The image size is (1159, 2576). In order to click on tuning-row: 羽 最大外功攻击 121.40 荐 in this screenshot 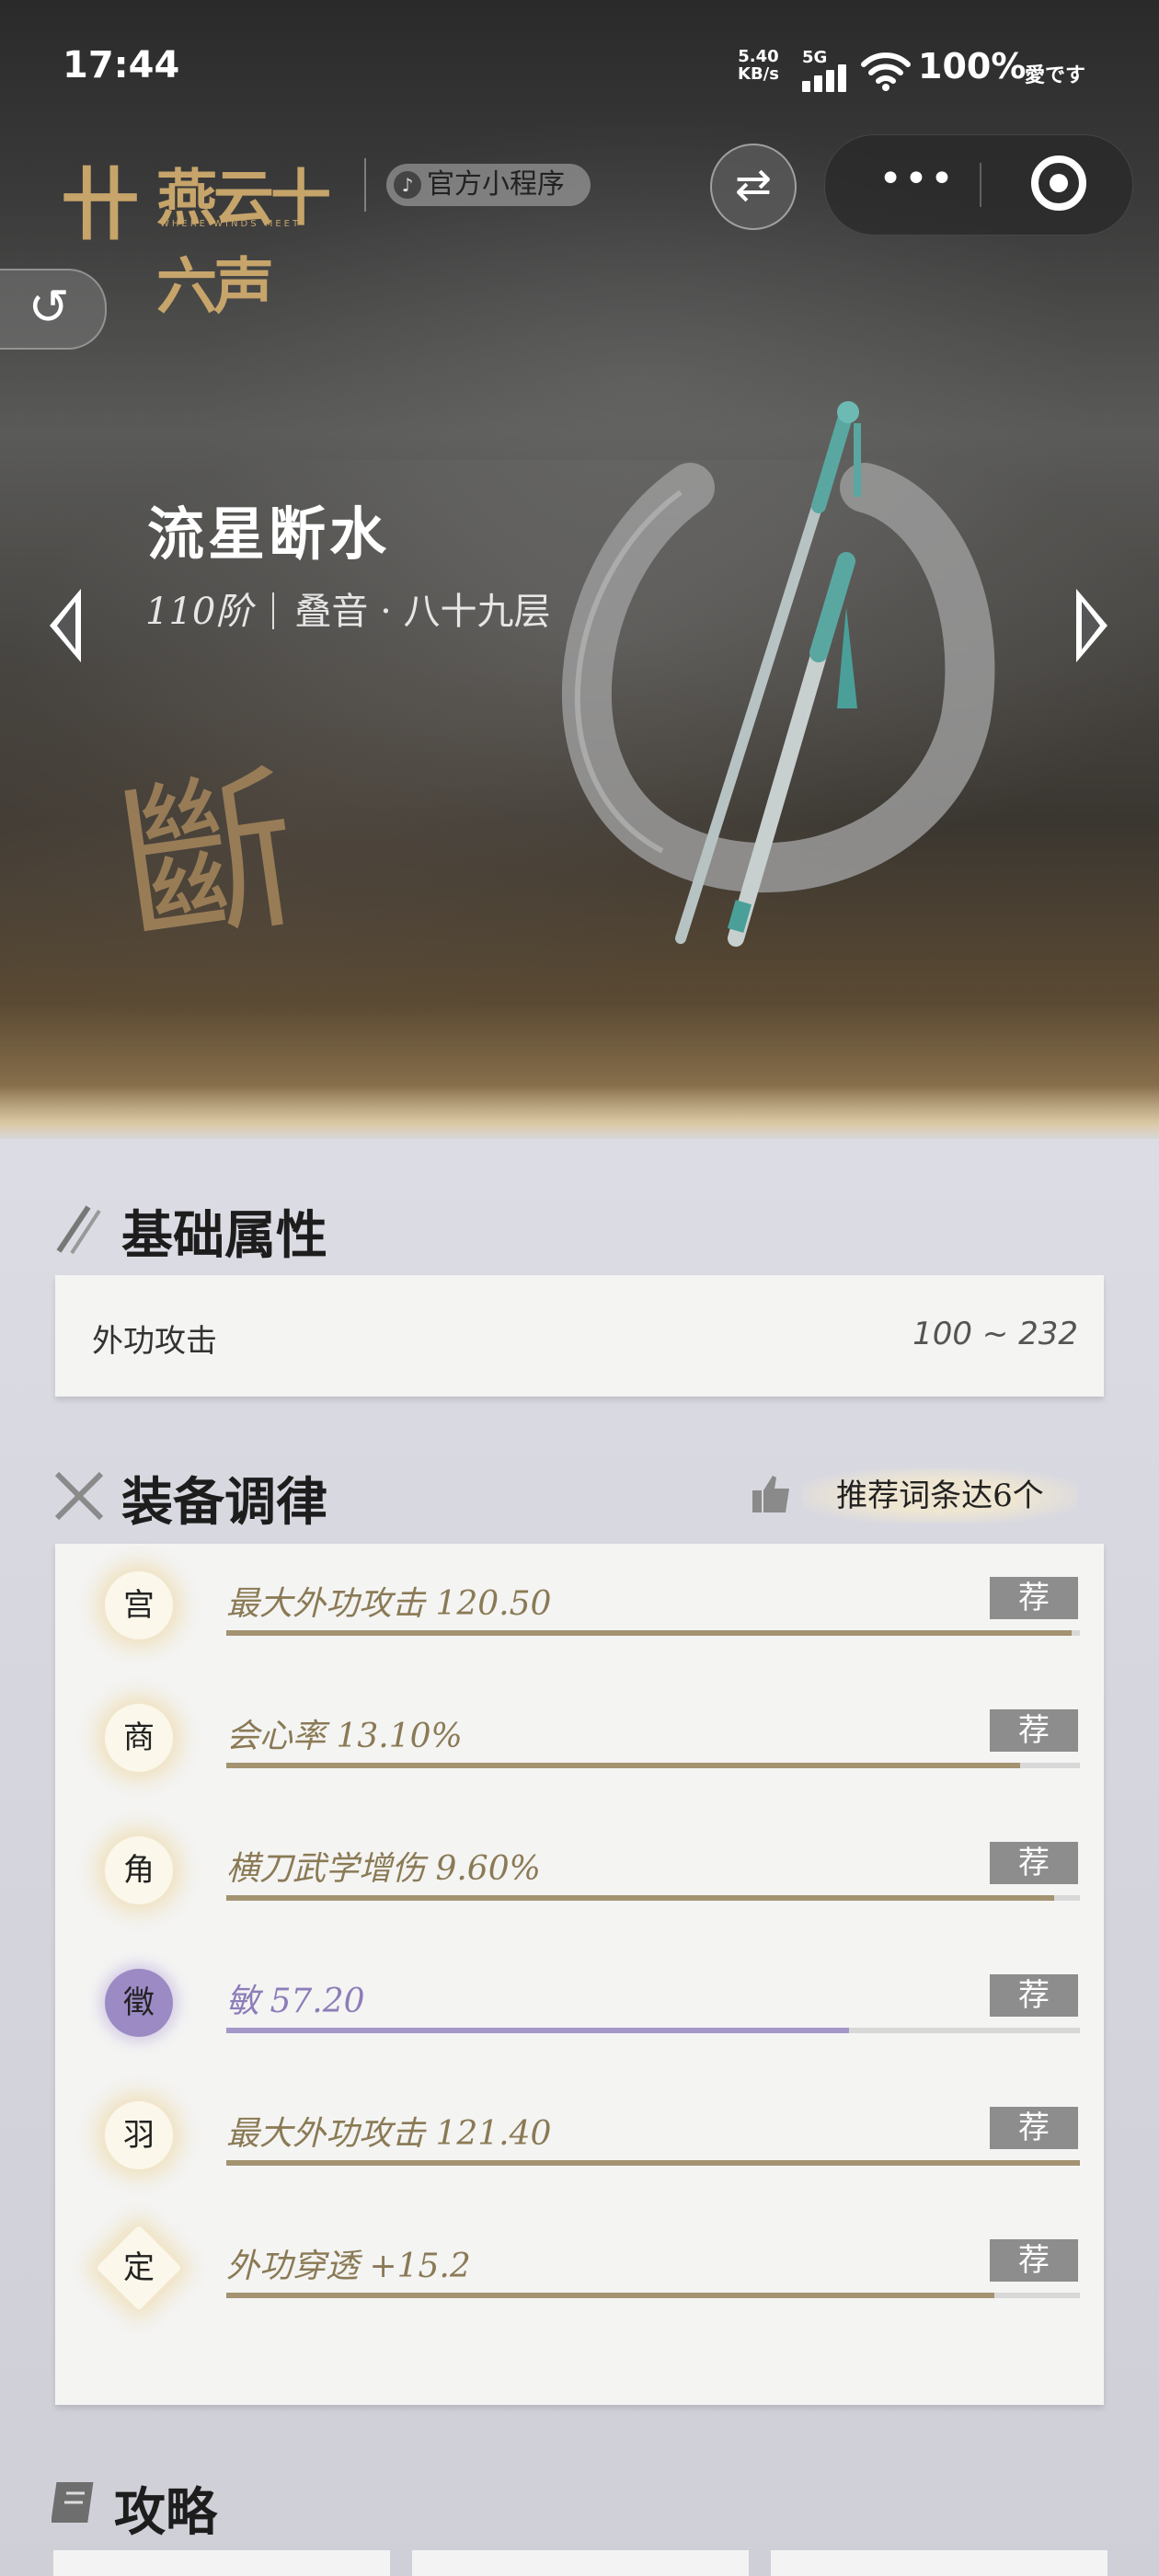, I will do `click(579, 2140)`.